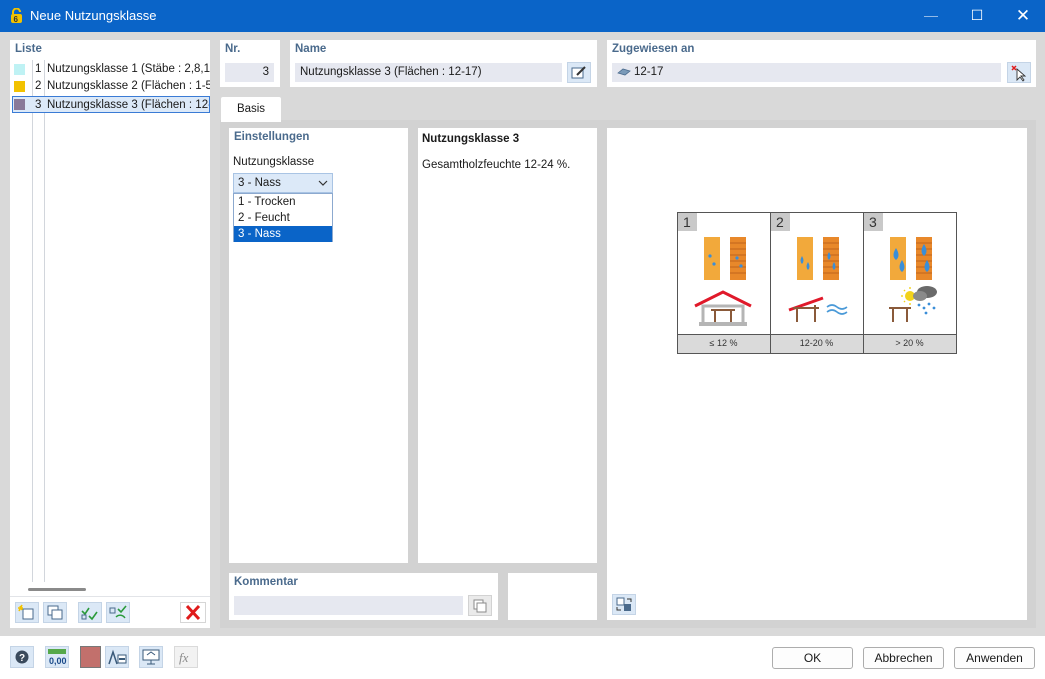 The image size is (1045, 679). I want to click on new-item-icon, so click(26, 612).